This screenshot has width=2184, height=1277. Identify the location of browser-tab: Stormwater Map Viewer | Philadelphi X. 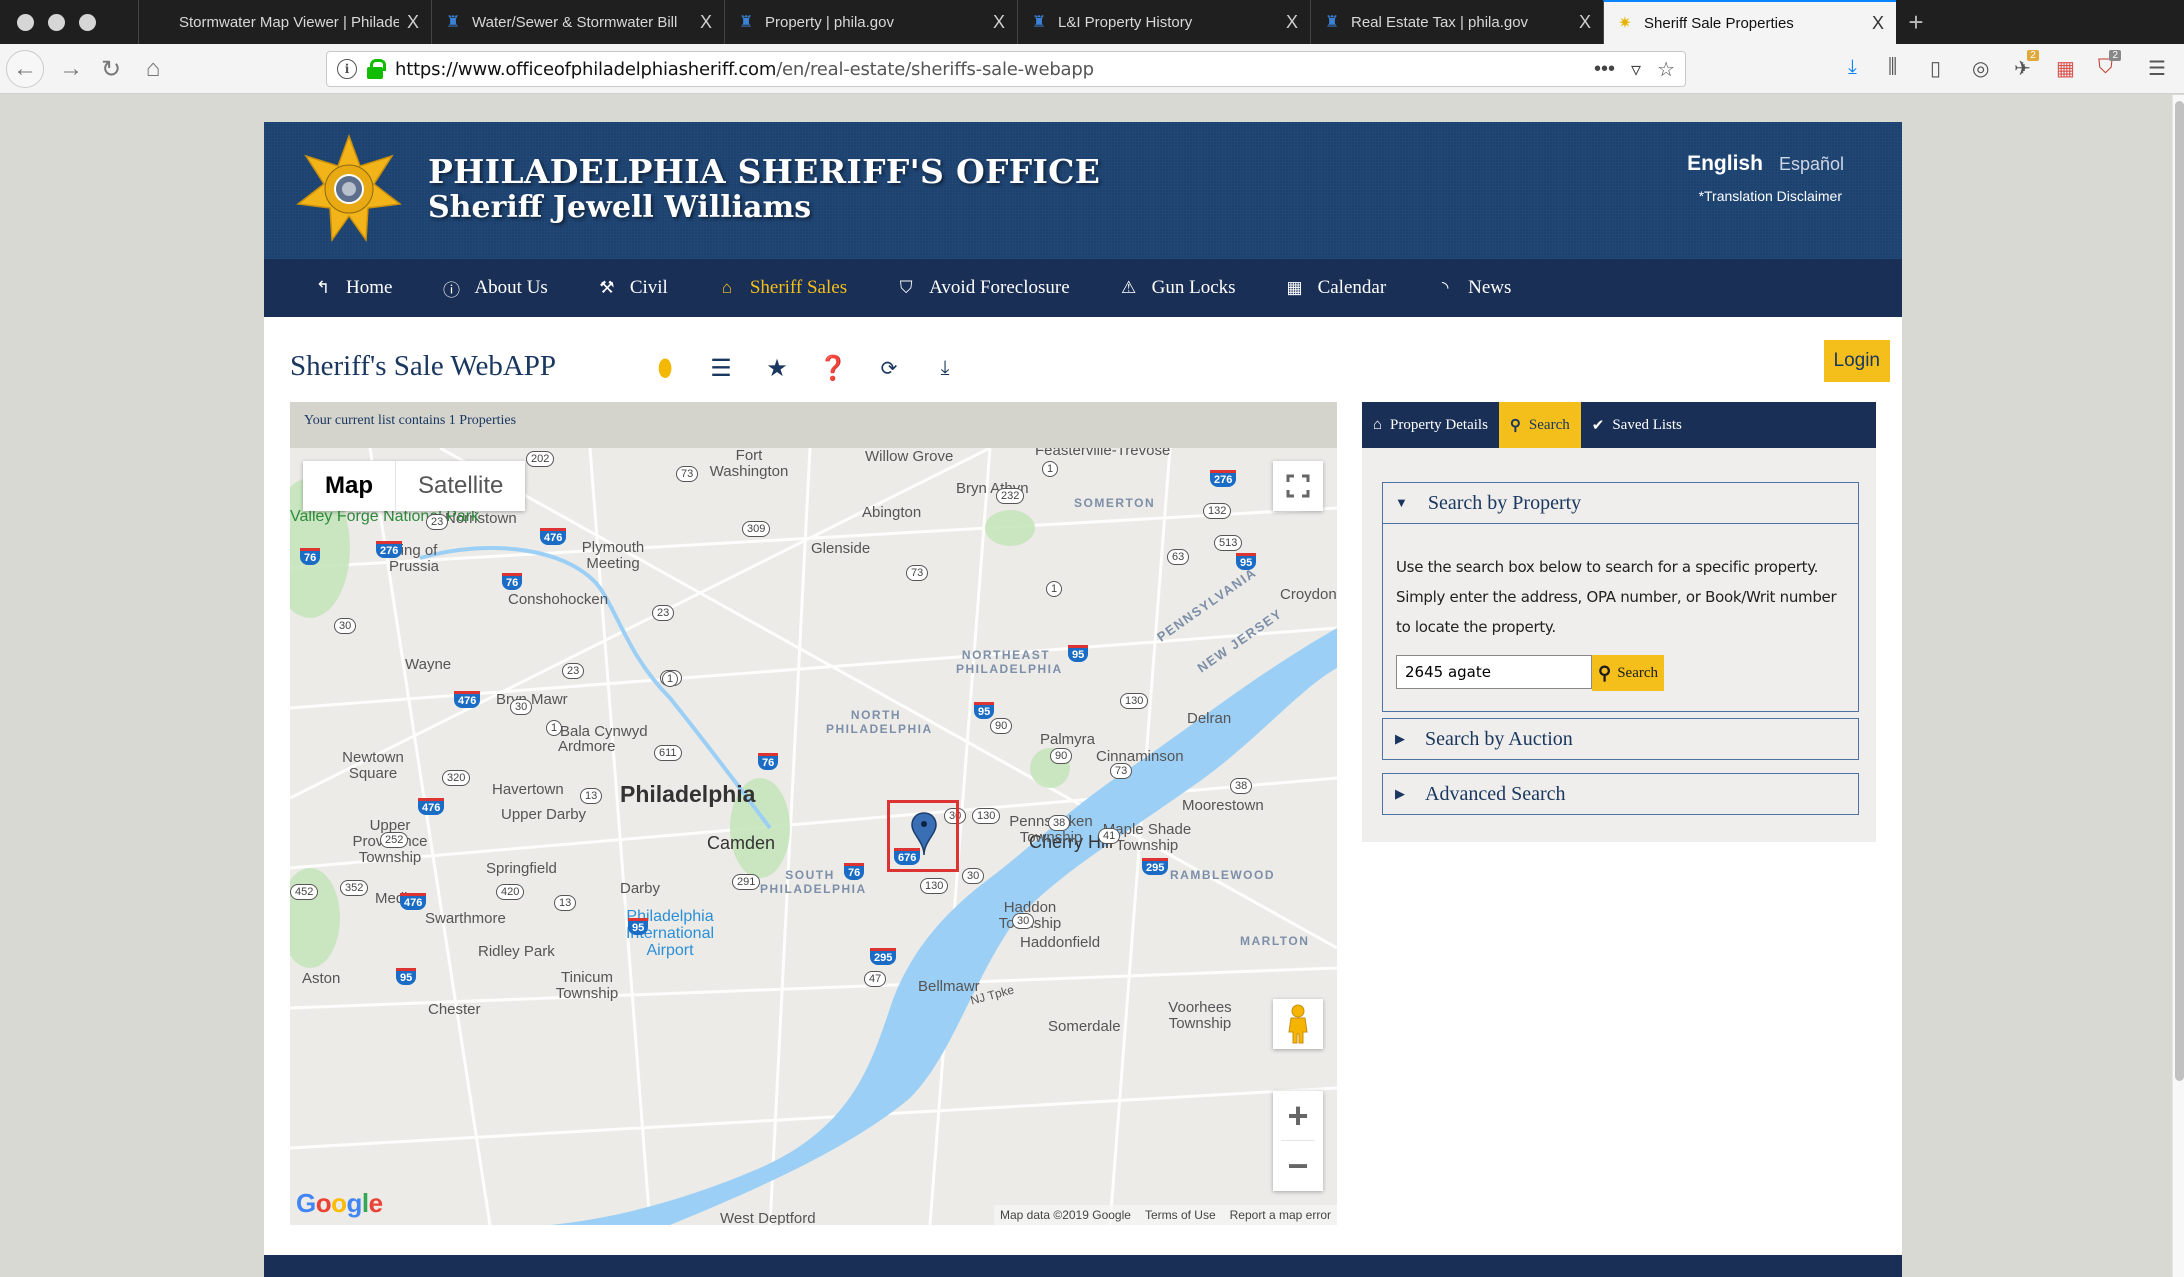
(284, 22).